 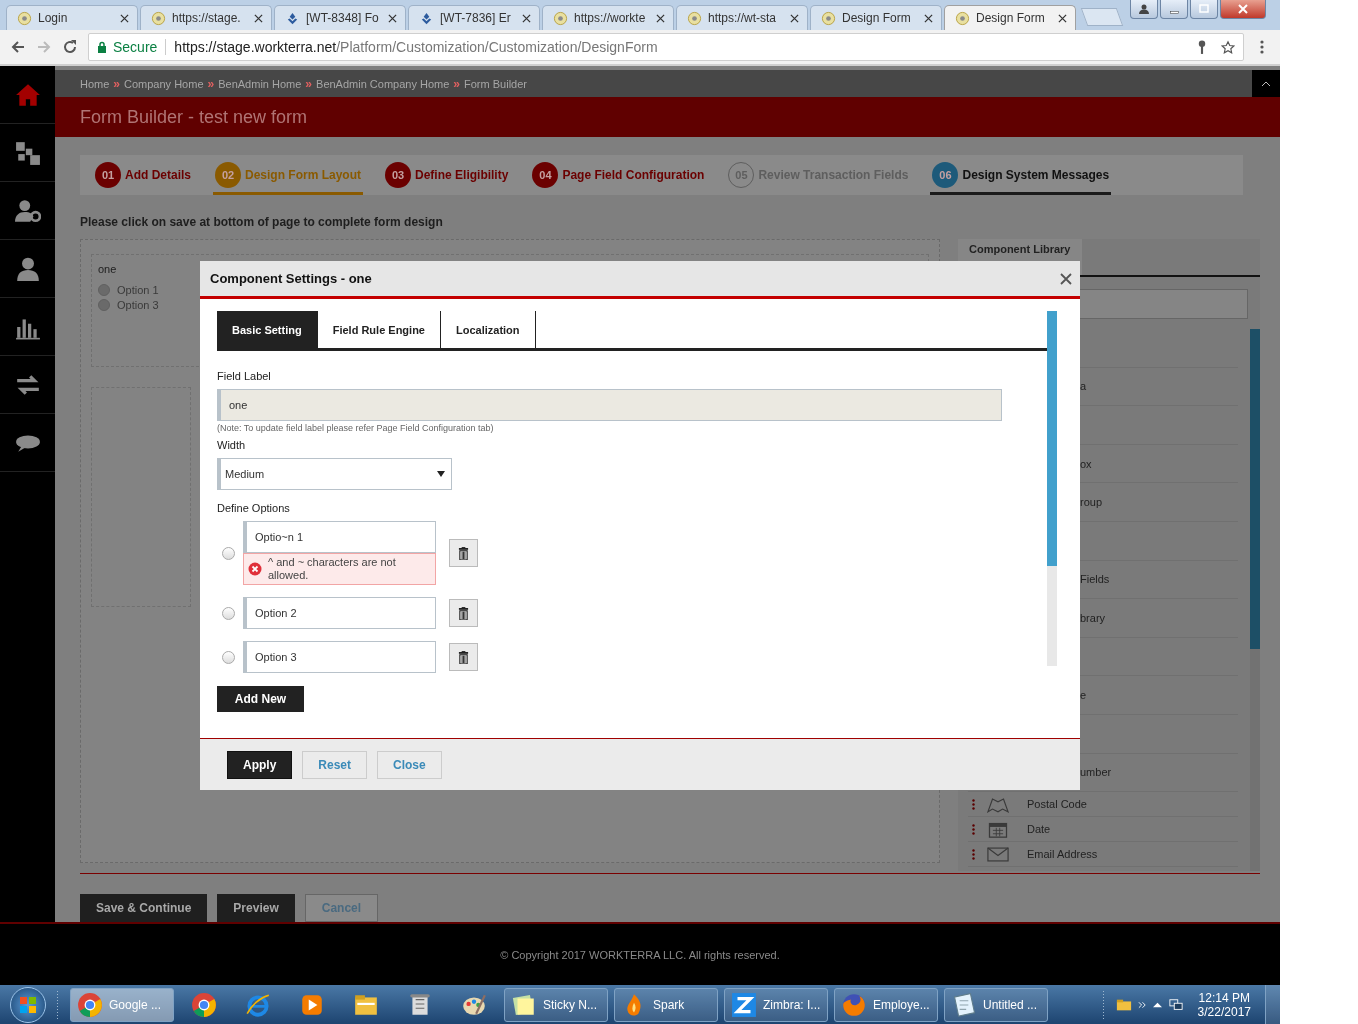 What do you see at coordinates (1157, 1004) in the screenshot?
I see `caret-up-icon` at bounding box center [1157, 1004].